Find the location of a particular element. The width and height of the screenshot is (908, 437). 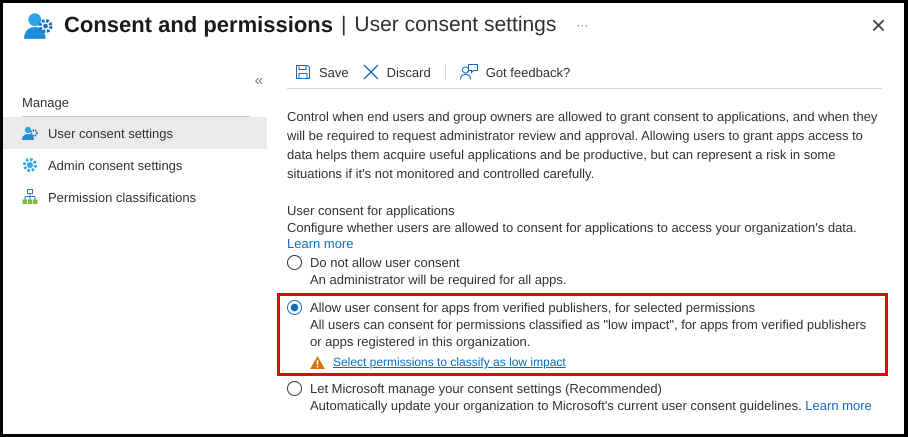

sidebar-item: Admin consent settings is located at coordinates (135, 165).